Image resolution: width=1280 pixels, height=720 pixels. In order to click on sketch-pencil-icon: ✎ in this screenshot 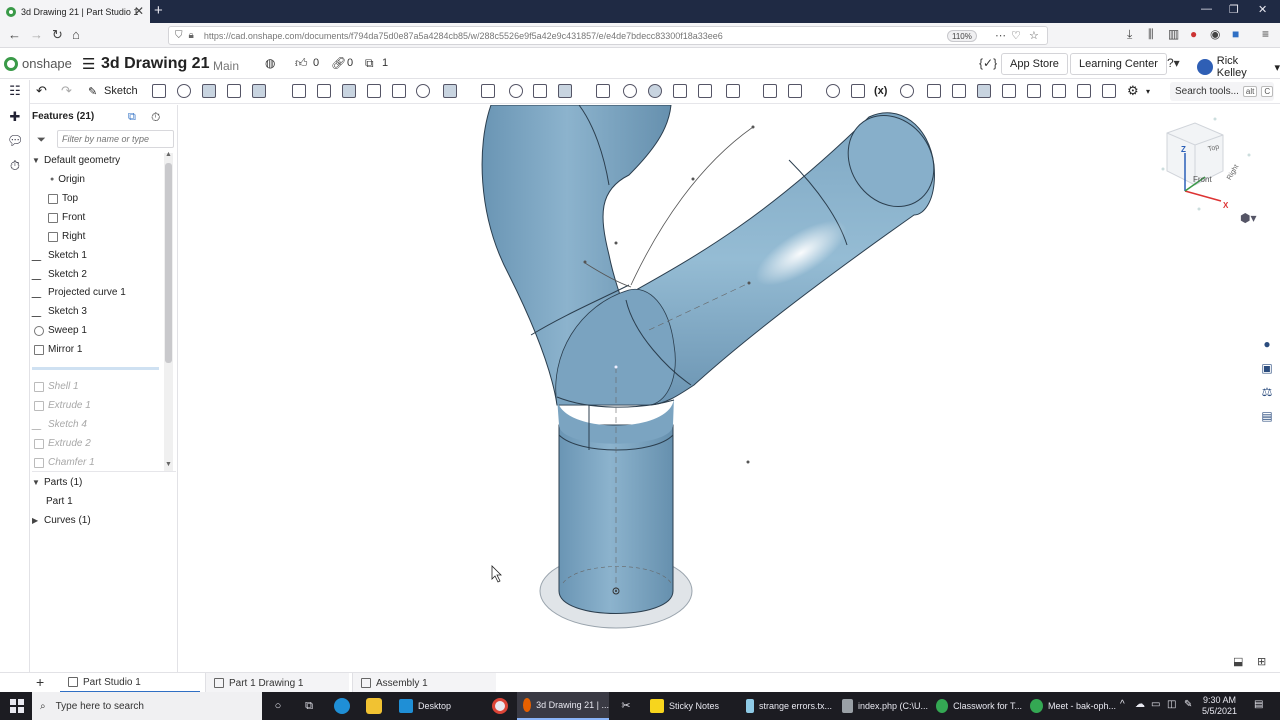, I will do `click(92, 91)`.